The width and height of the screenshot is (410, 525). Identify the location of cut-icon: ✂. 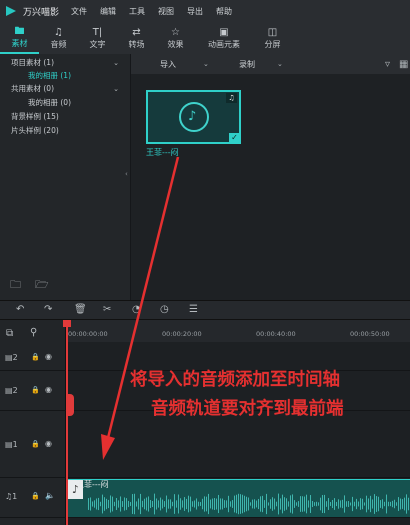
(107, 309).